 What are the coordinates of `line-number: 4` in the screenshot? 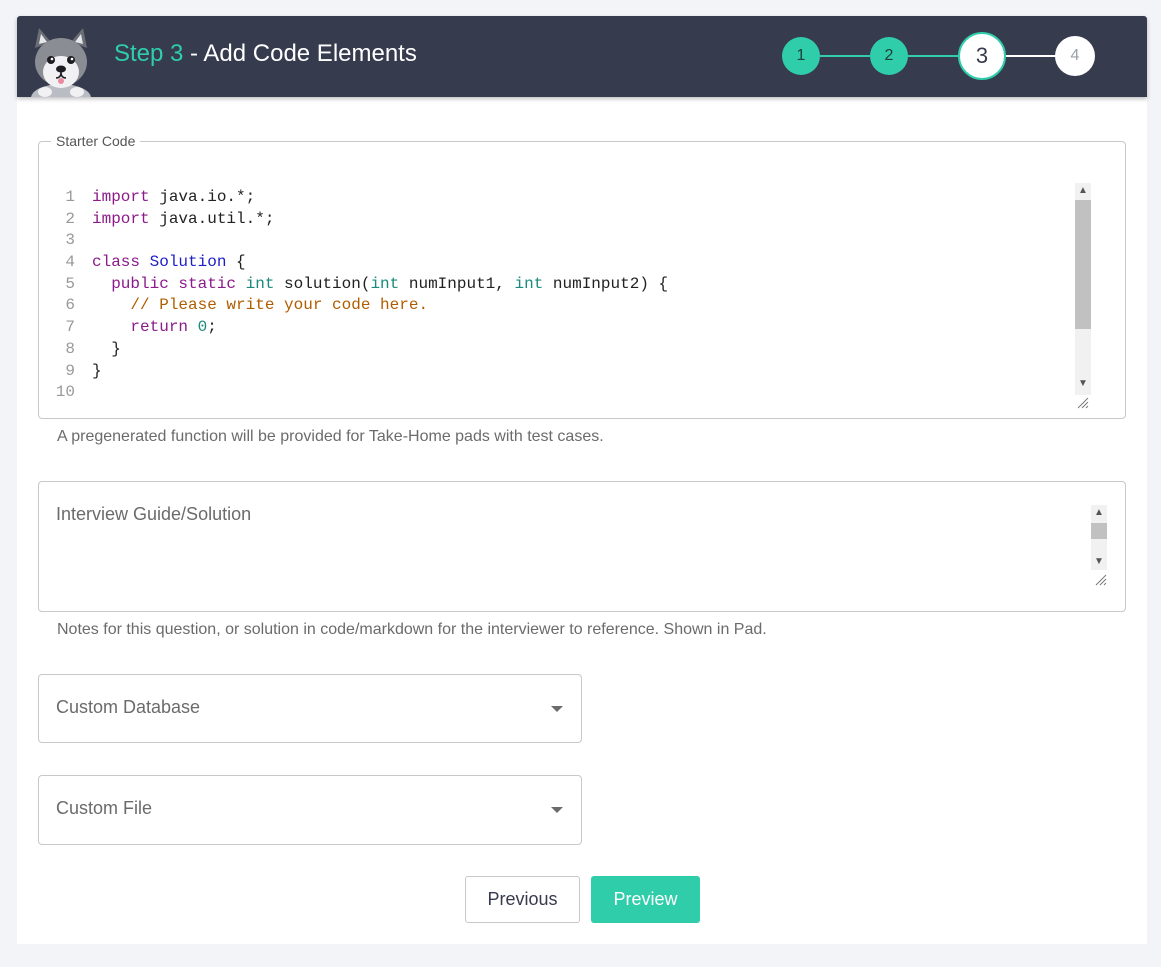 It's located at (70, 262).